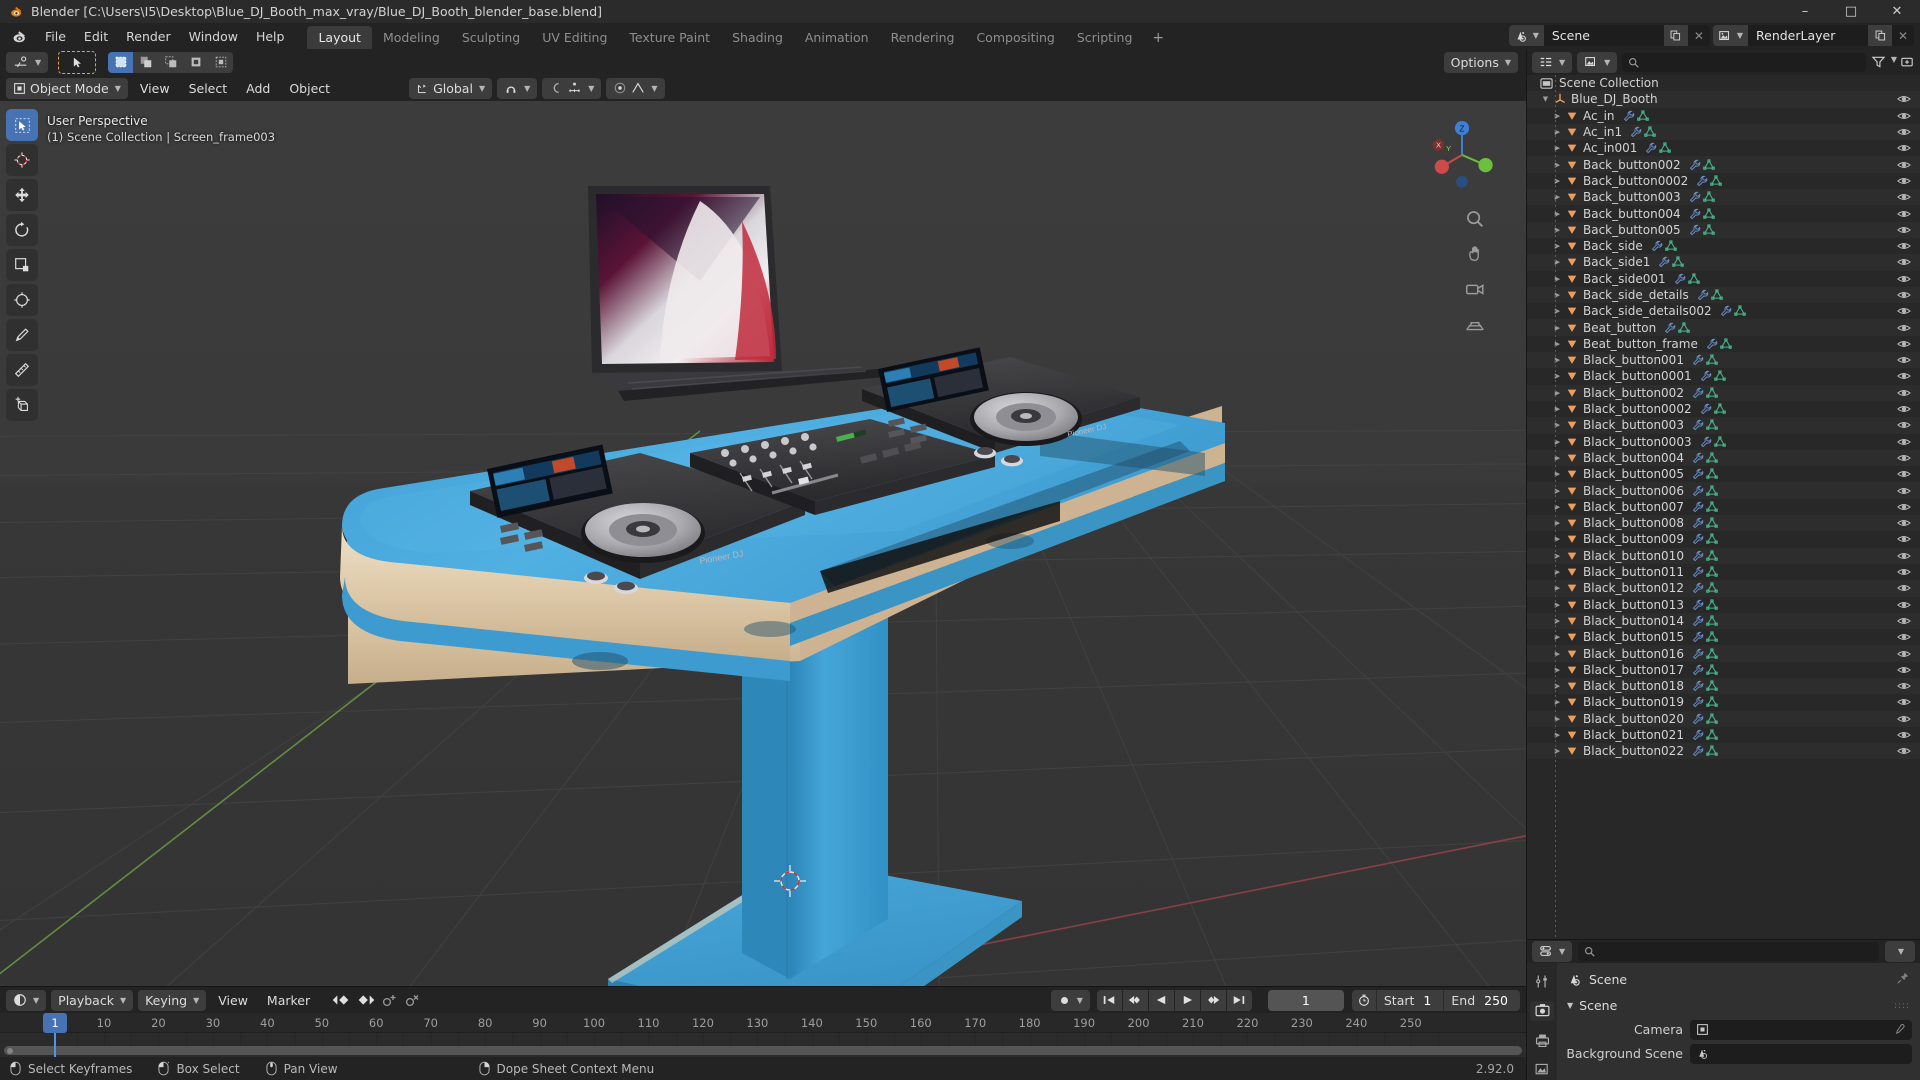 The width and height of the screenshot is (1920, 1080). What do you see at coordinates (1880, 35) in the screenshot?
I see `new-view-layer-button` at bounding box center [1880, 35].